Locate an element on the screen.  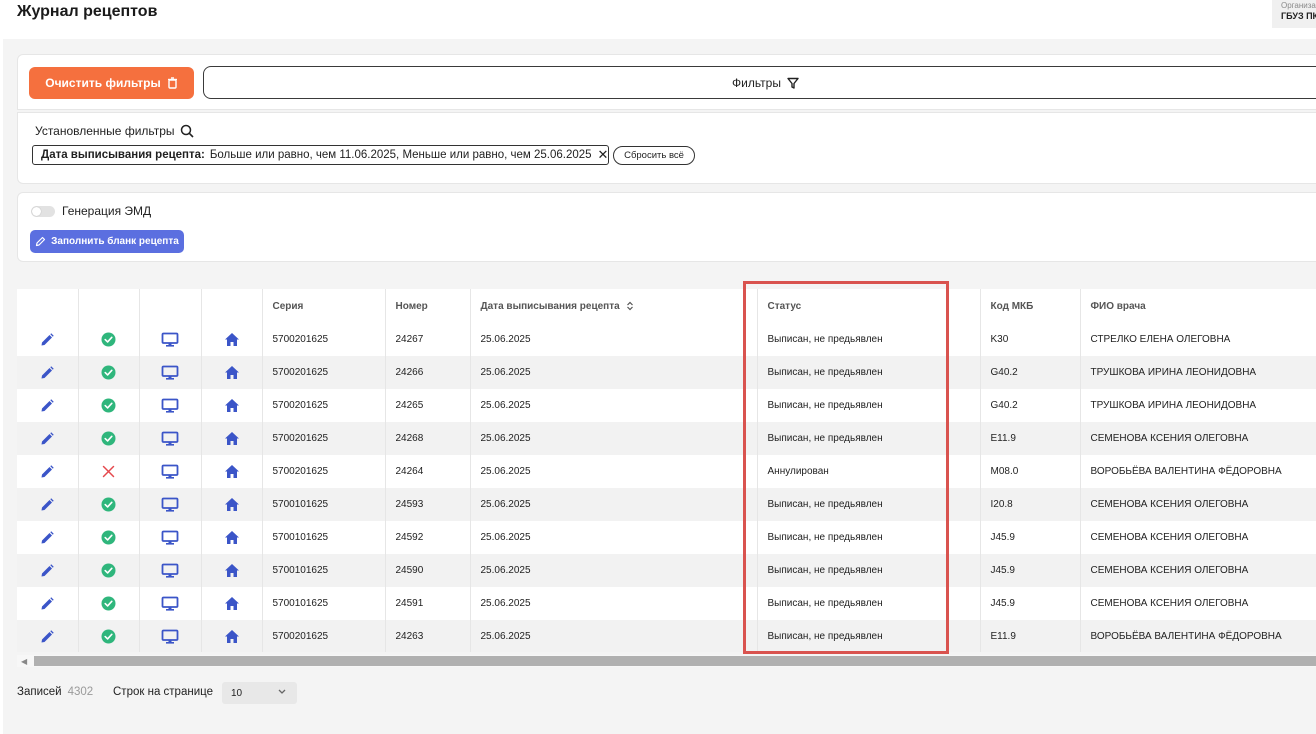
scroll-left-icon: ◀ is located at coordinates (24, 661).